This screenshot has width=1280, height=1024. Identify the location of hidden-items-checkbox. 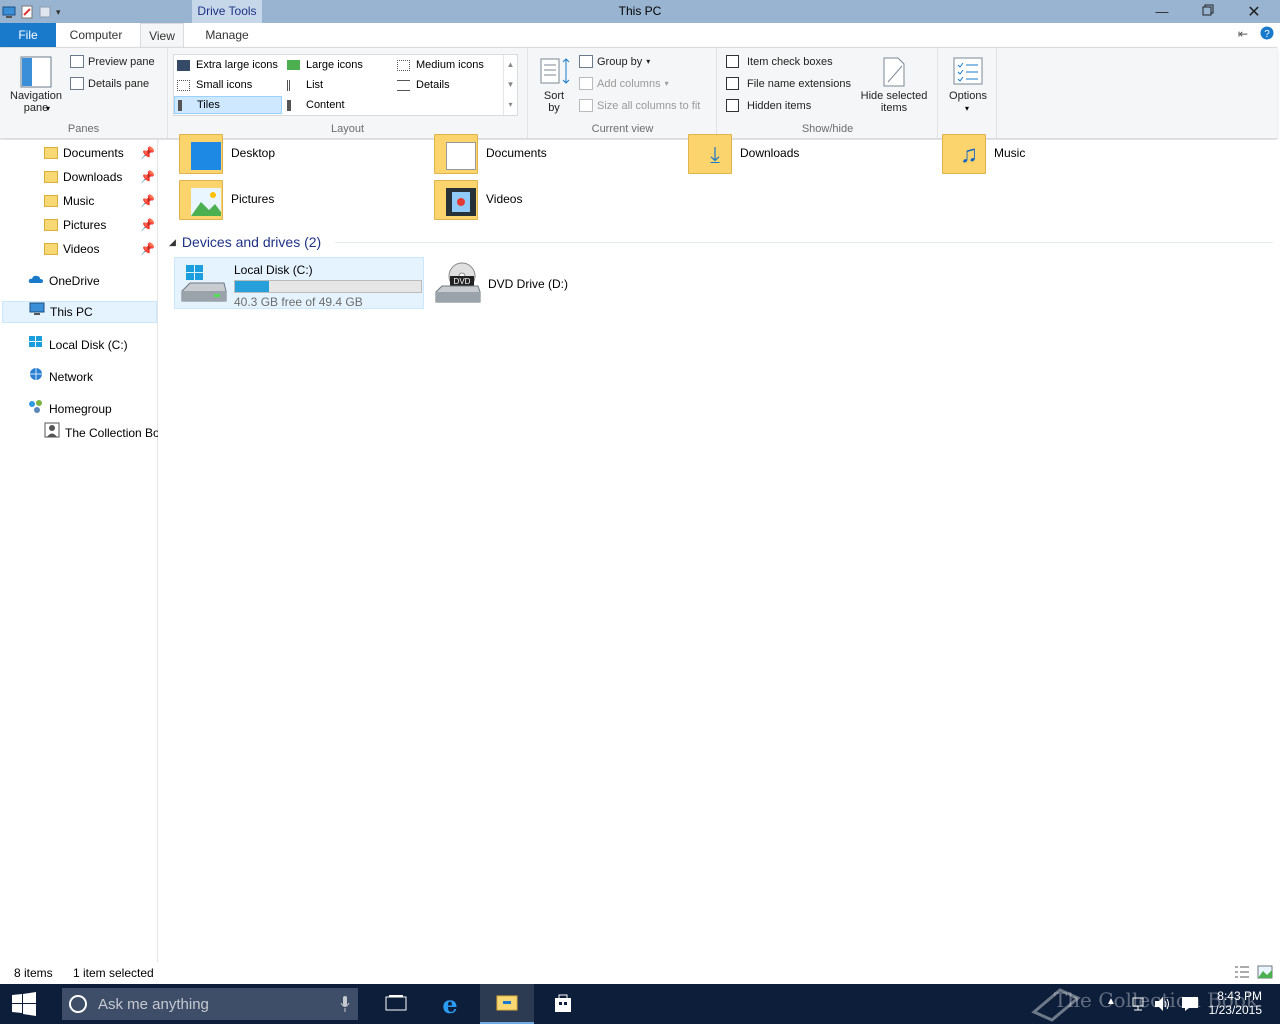
(732, 105).